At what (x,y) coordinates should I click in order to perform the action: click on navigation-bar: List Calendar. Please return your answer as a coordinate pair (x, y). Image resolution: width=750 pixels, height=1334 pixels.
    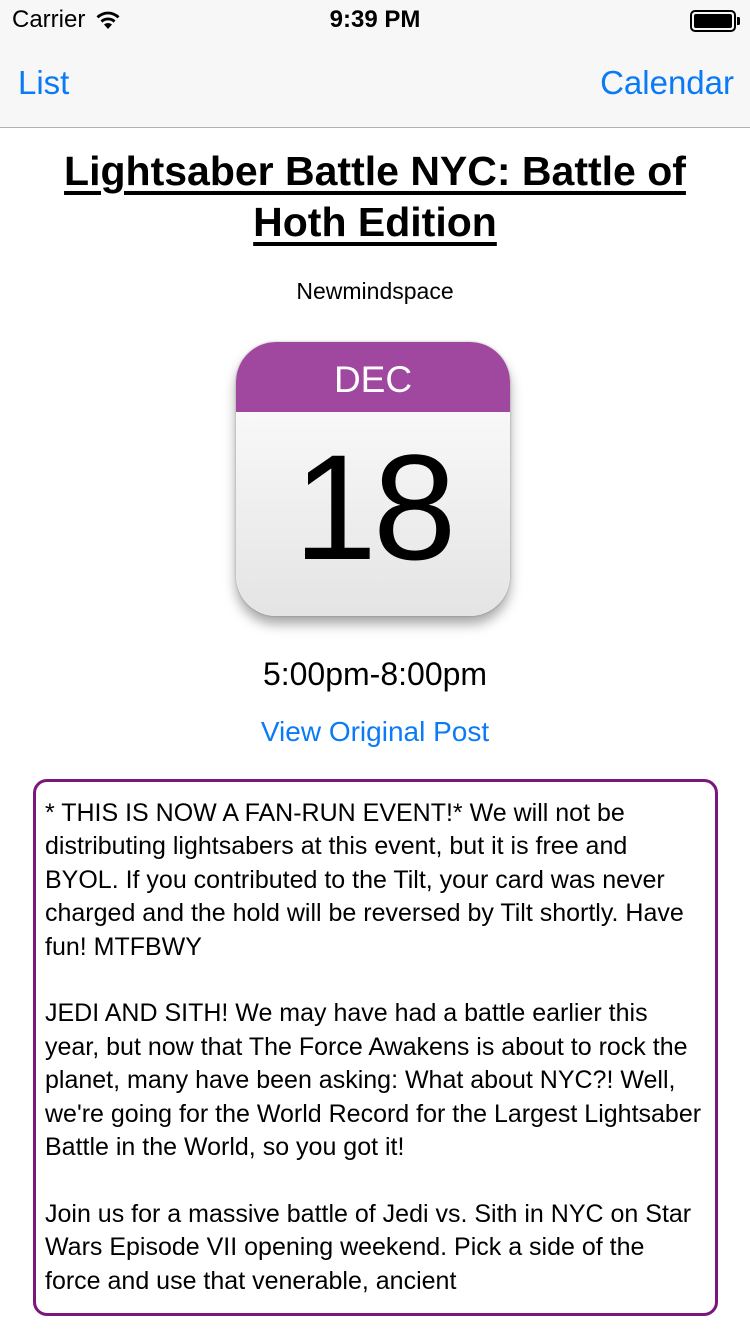
    Looking at the image, I should click on (375, 84).